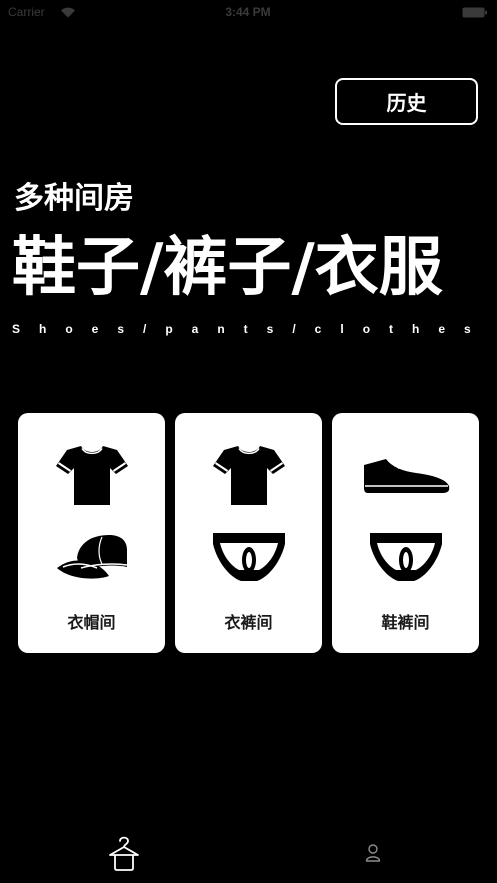 This screenshot has width=497, height=883. I want to click on hero-subtitle: 多种间房, so click(74, 198).